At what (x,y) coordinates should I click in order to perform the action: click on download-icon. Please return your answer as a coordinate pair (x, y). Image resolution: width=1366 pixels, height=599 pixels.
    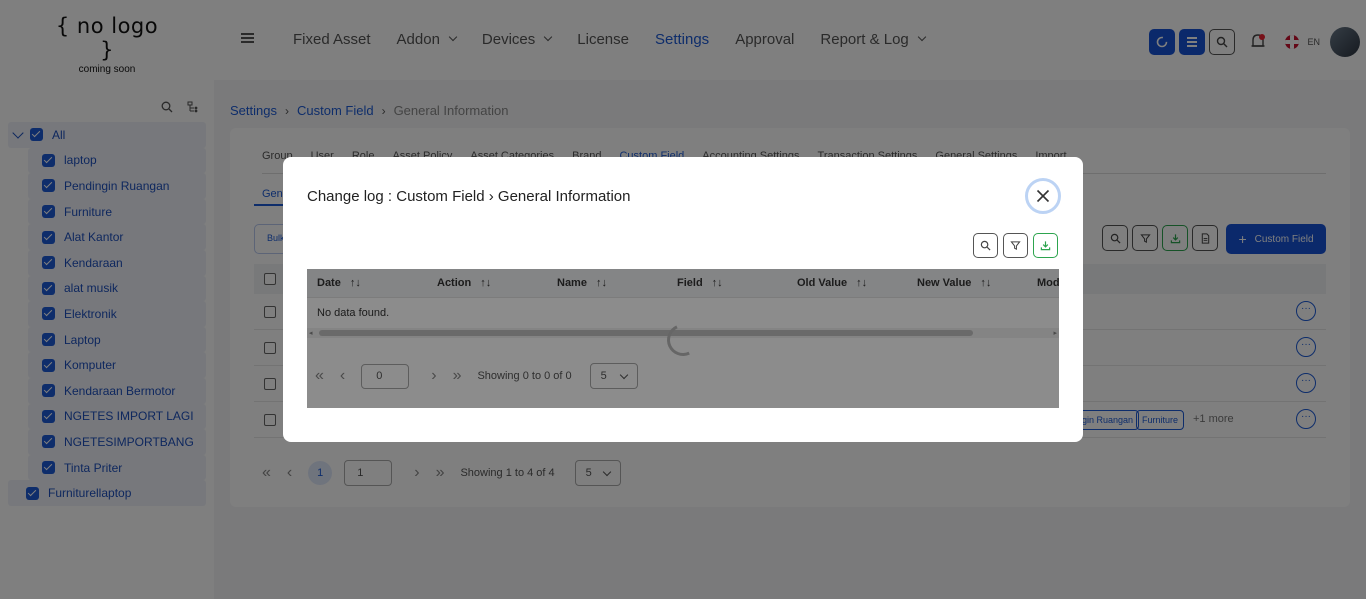
    Looking at the image, I should click on (1045, 246).